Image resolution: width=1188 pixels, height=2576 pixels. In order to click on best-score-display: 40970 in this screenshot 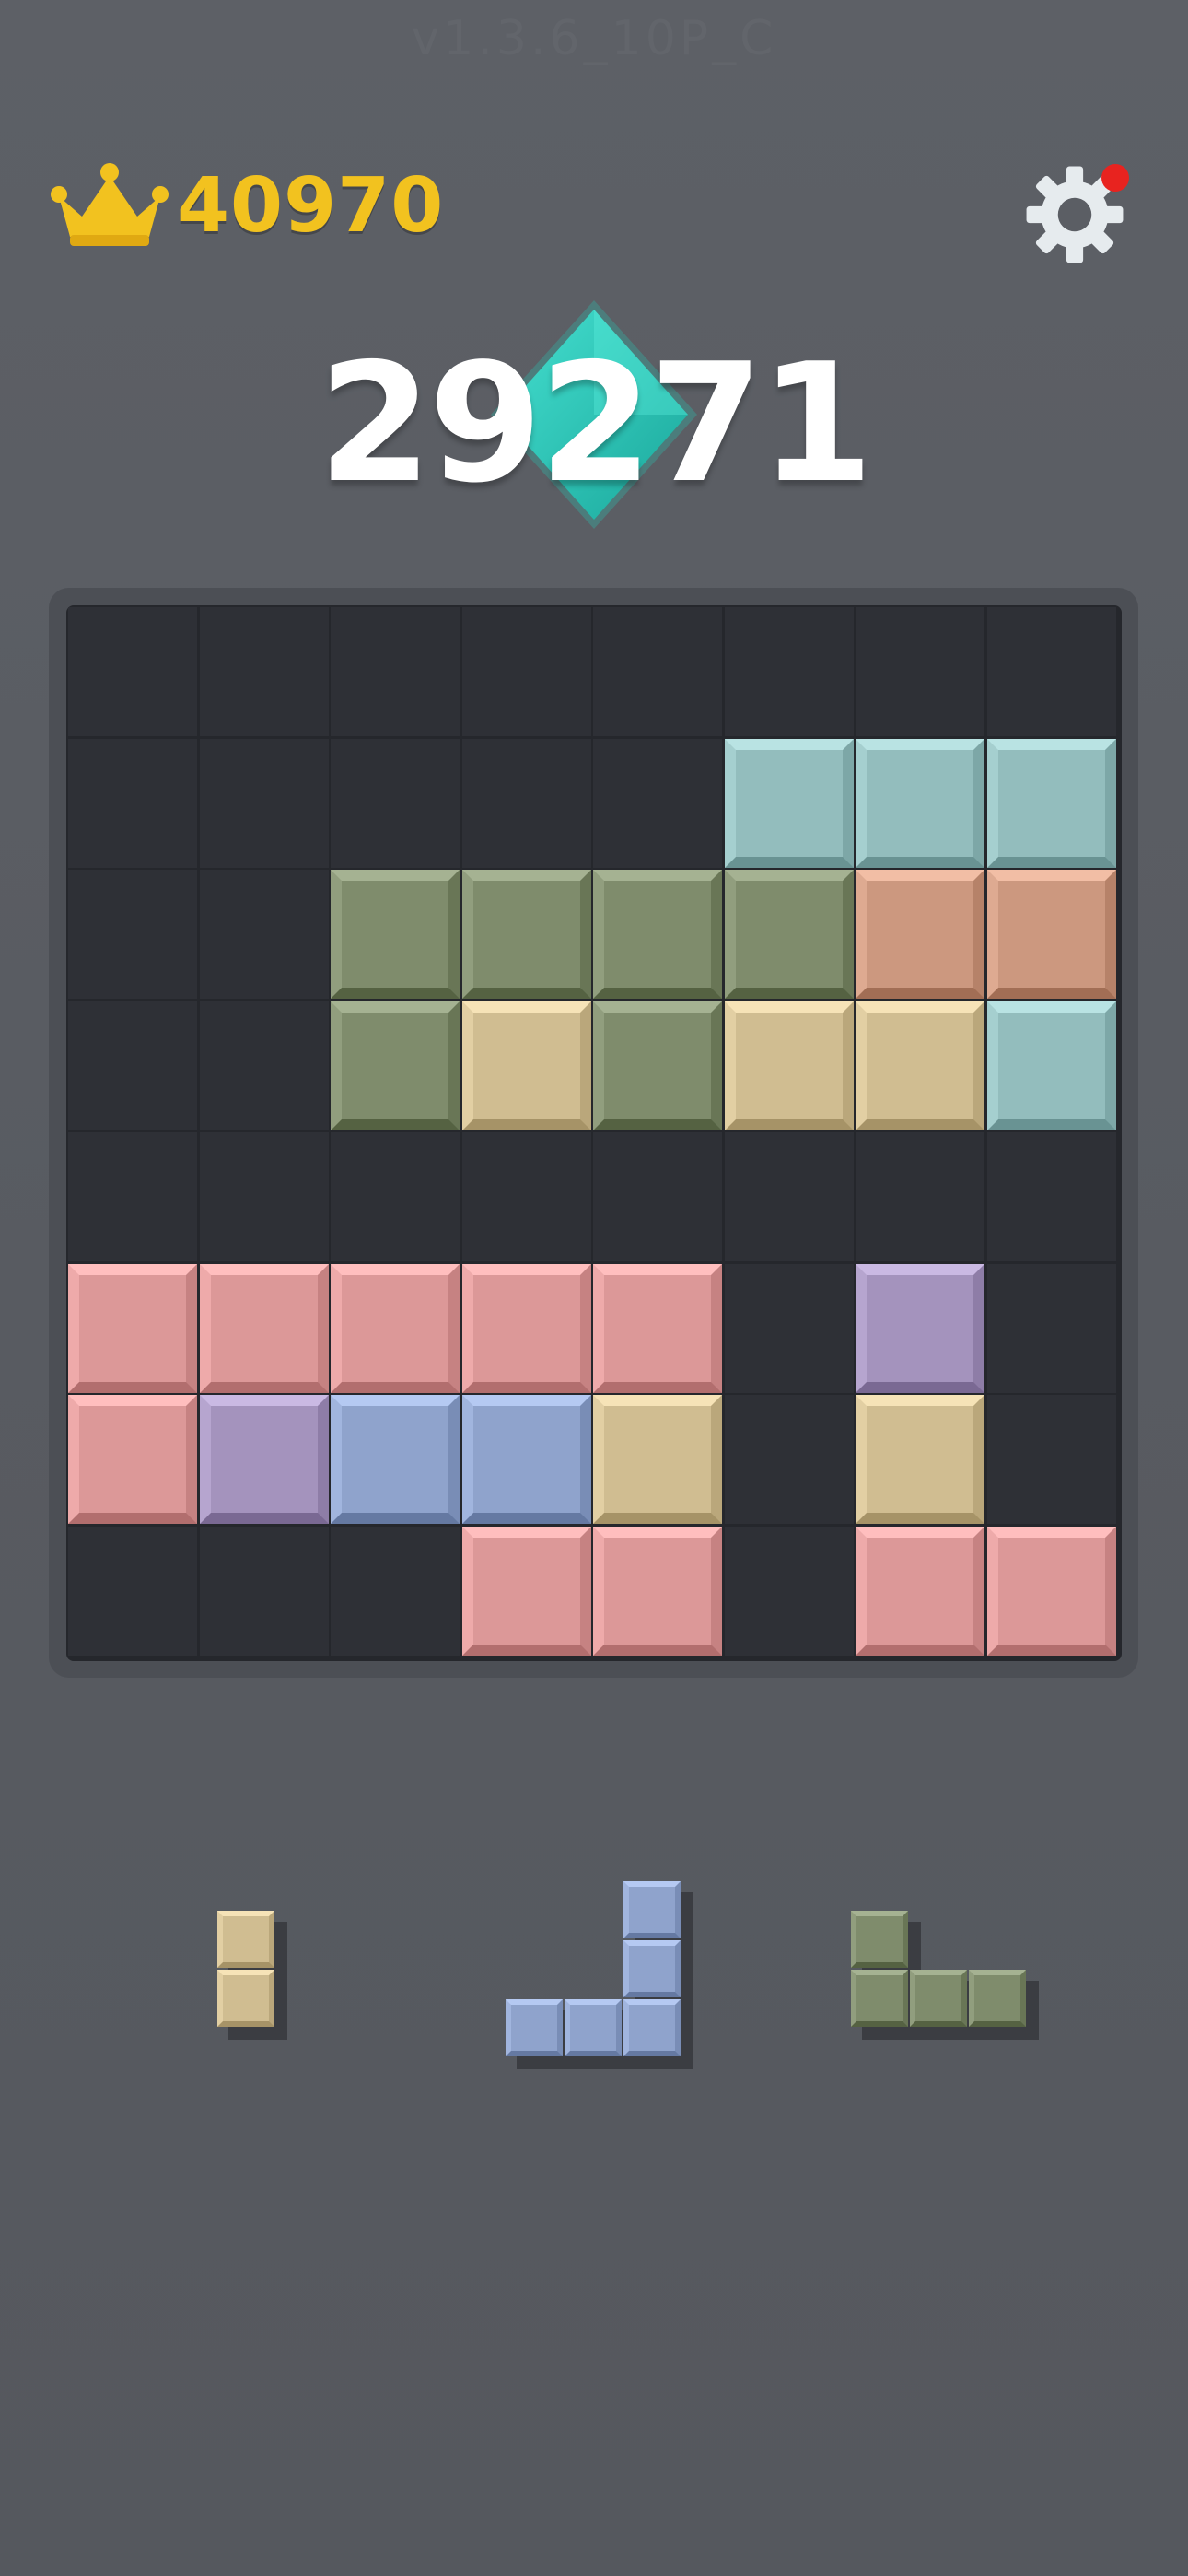, I will do `click(247, 205)`.